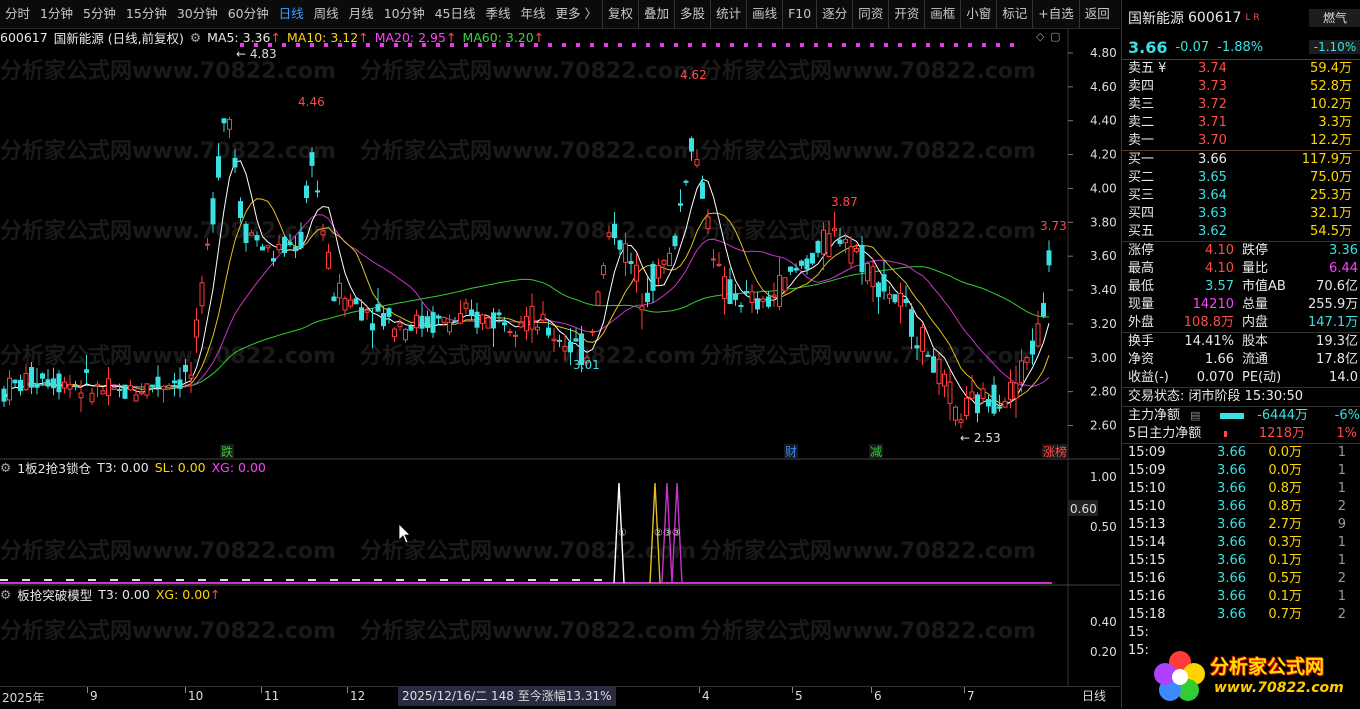 Image resolution: width=1360 pixels, height=709 pixels. I want to click on period-1: 1分钟, so click(56, 14).